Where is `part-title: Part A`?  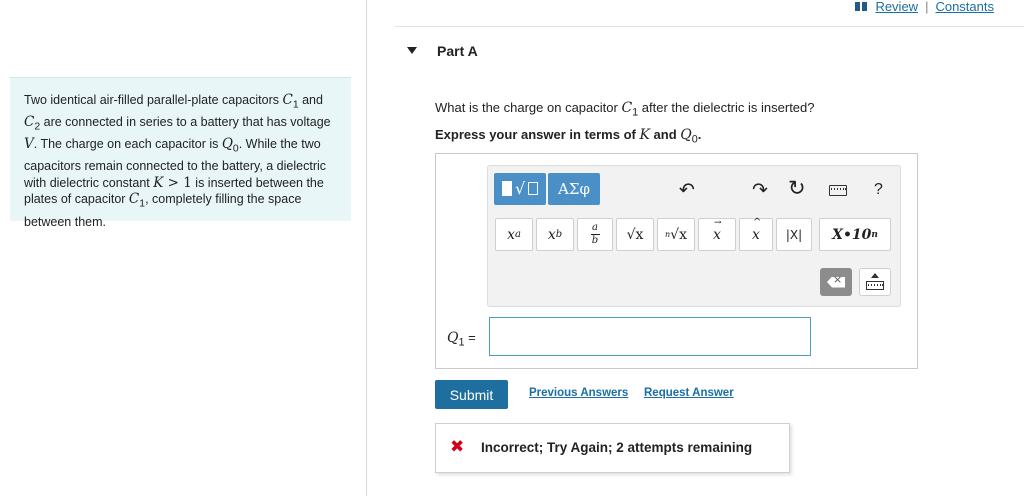 part-title: Part A is located at coordinates (457, 51).